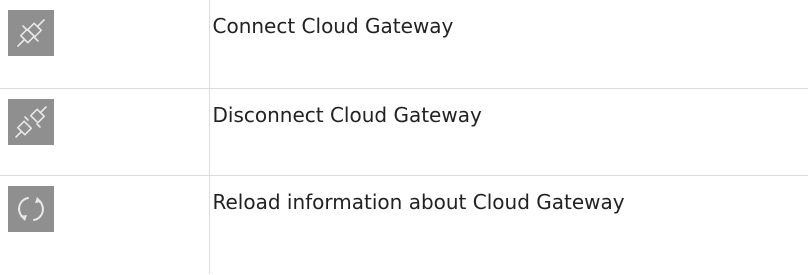  What do you see at coordinates (31, 33) in the screenshot?
I see `plug-connect-icon` at bounding box center [31, 33].